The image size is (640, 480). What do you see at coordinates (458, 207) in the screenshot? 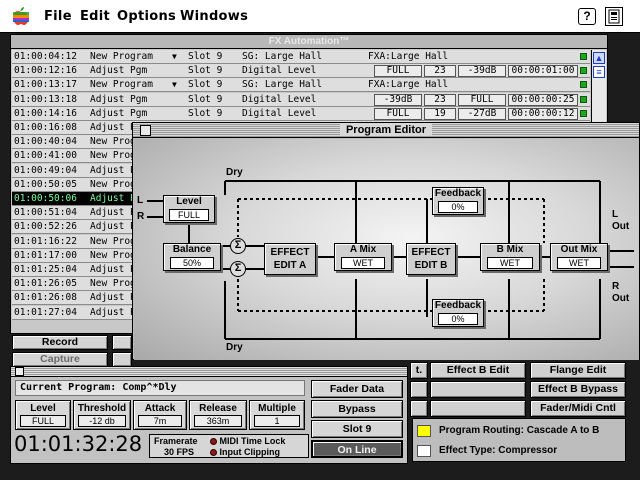
I see `feedback-top-value: 0%` at bounding box center [458, 207].